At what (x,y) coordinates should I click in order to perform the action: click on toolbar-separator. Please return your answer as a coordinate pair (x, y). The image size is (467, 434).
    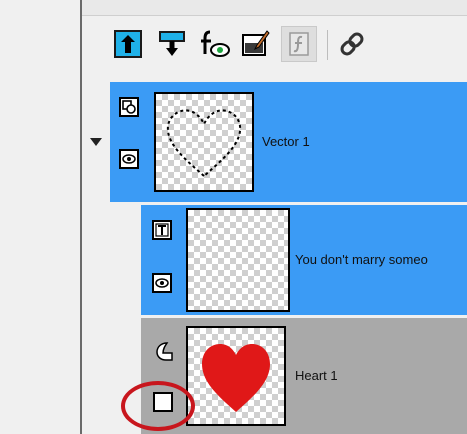
    Looking at the image, I should click on (327, 45).